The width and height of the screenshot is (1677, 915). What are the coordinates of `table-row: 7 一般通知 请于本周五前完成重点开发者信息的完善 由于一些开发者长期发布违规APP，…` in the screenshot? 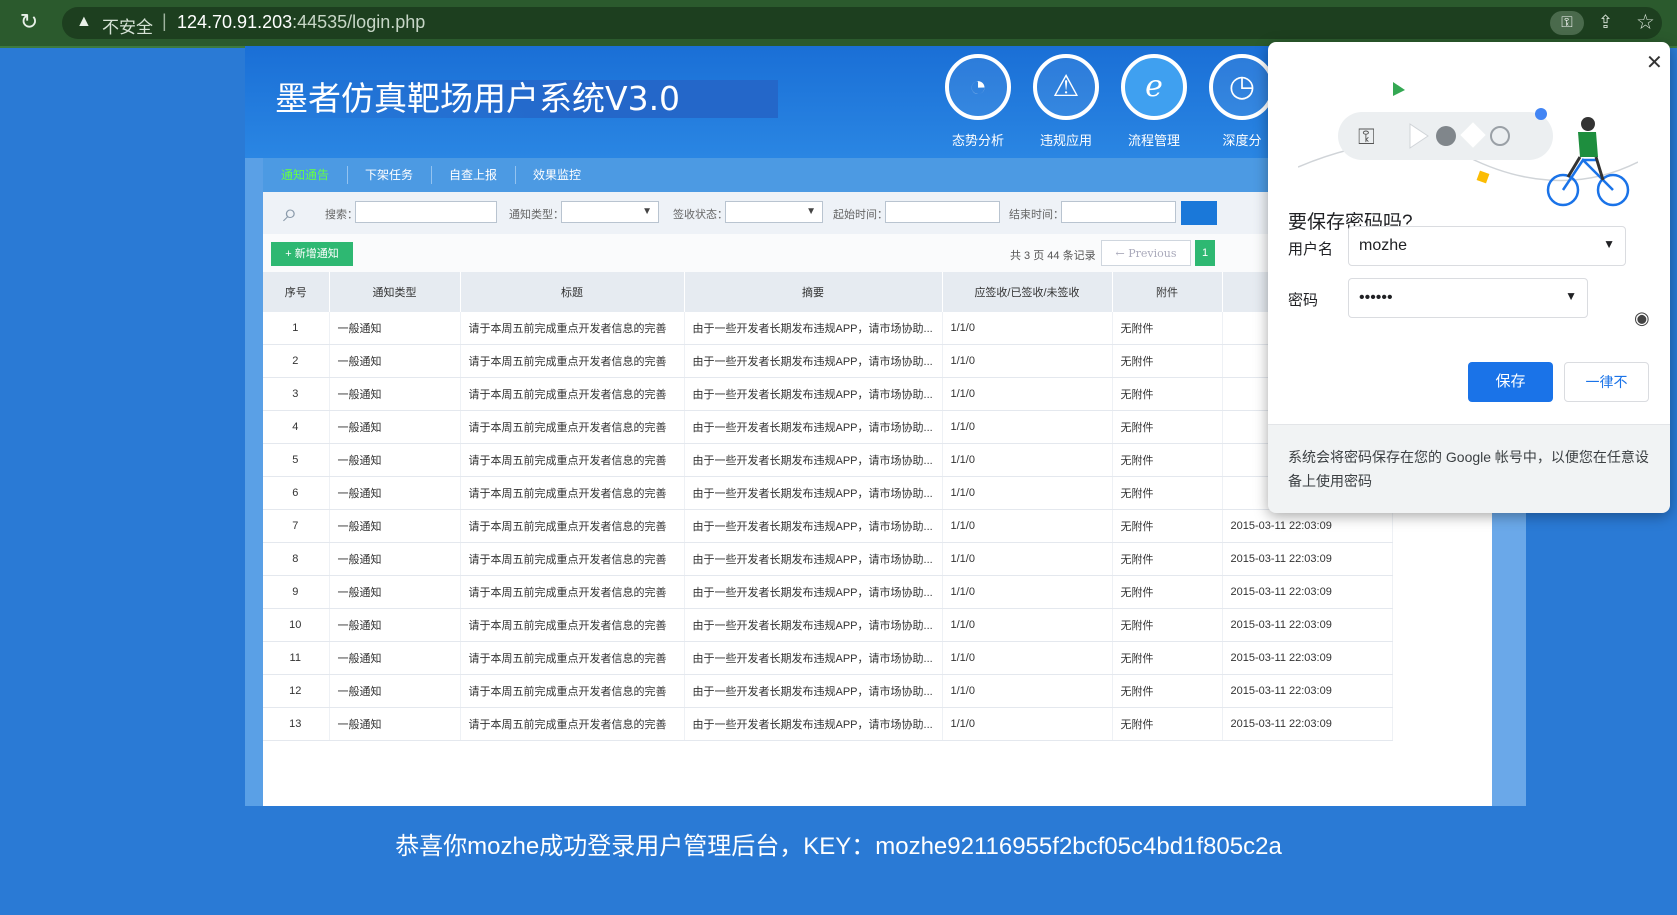 It's located at (828, 526).